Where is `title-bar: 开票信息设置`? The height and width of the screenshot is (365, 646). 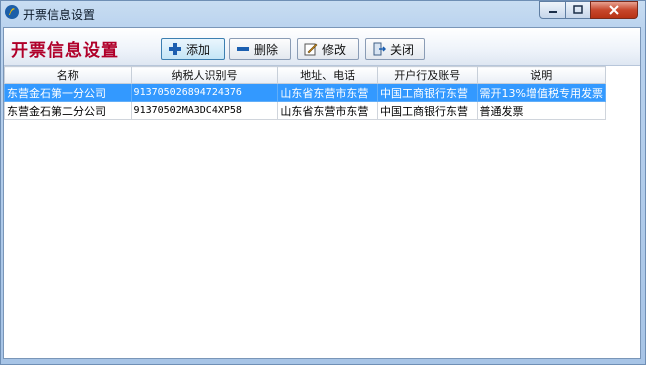
title-bar: 开票信息设置 is located at coordinates (323, 13).